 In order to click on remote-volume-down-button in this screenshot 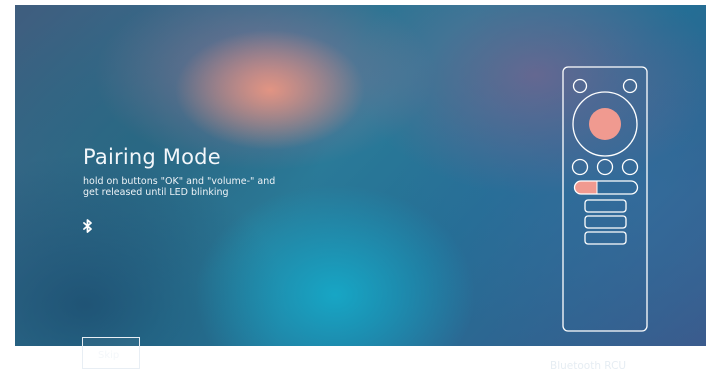, I will do `click(585, 187)`.